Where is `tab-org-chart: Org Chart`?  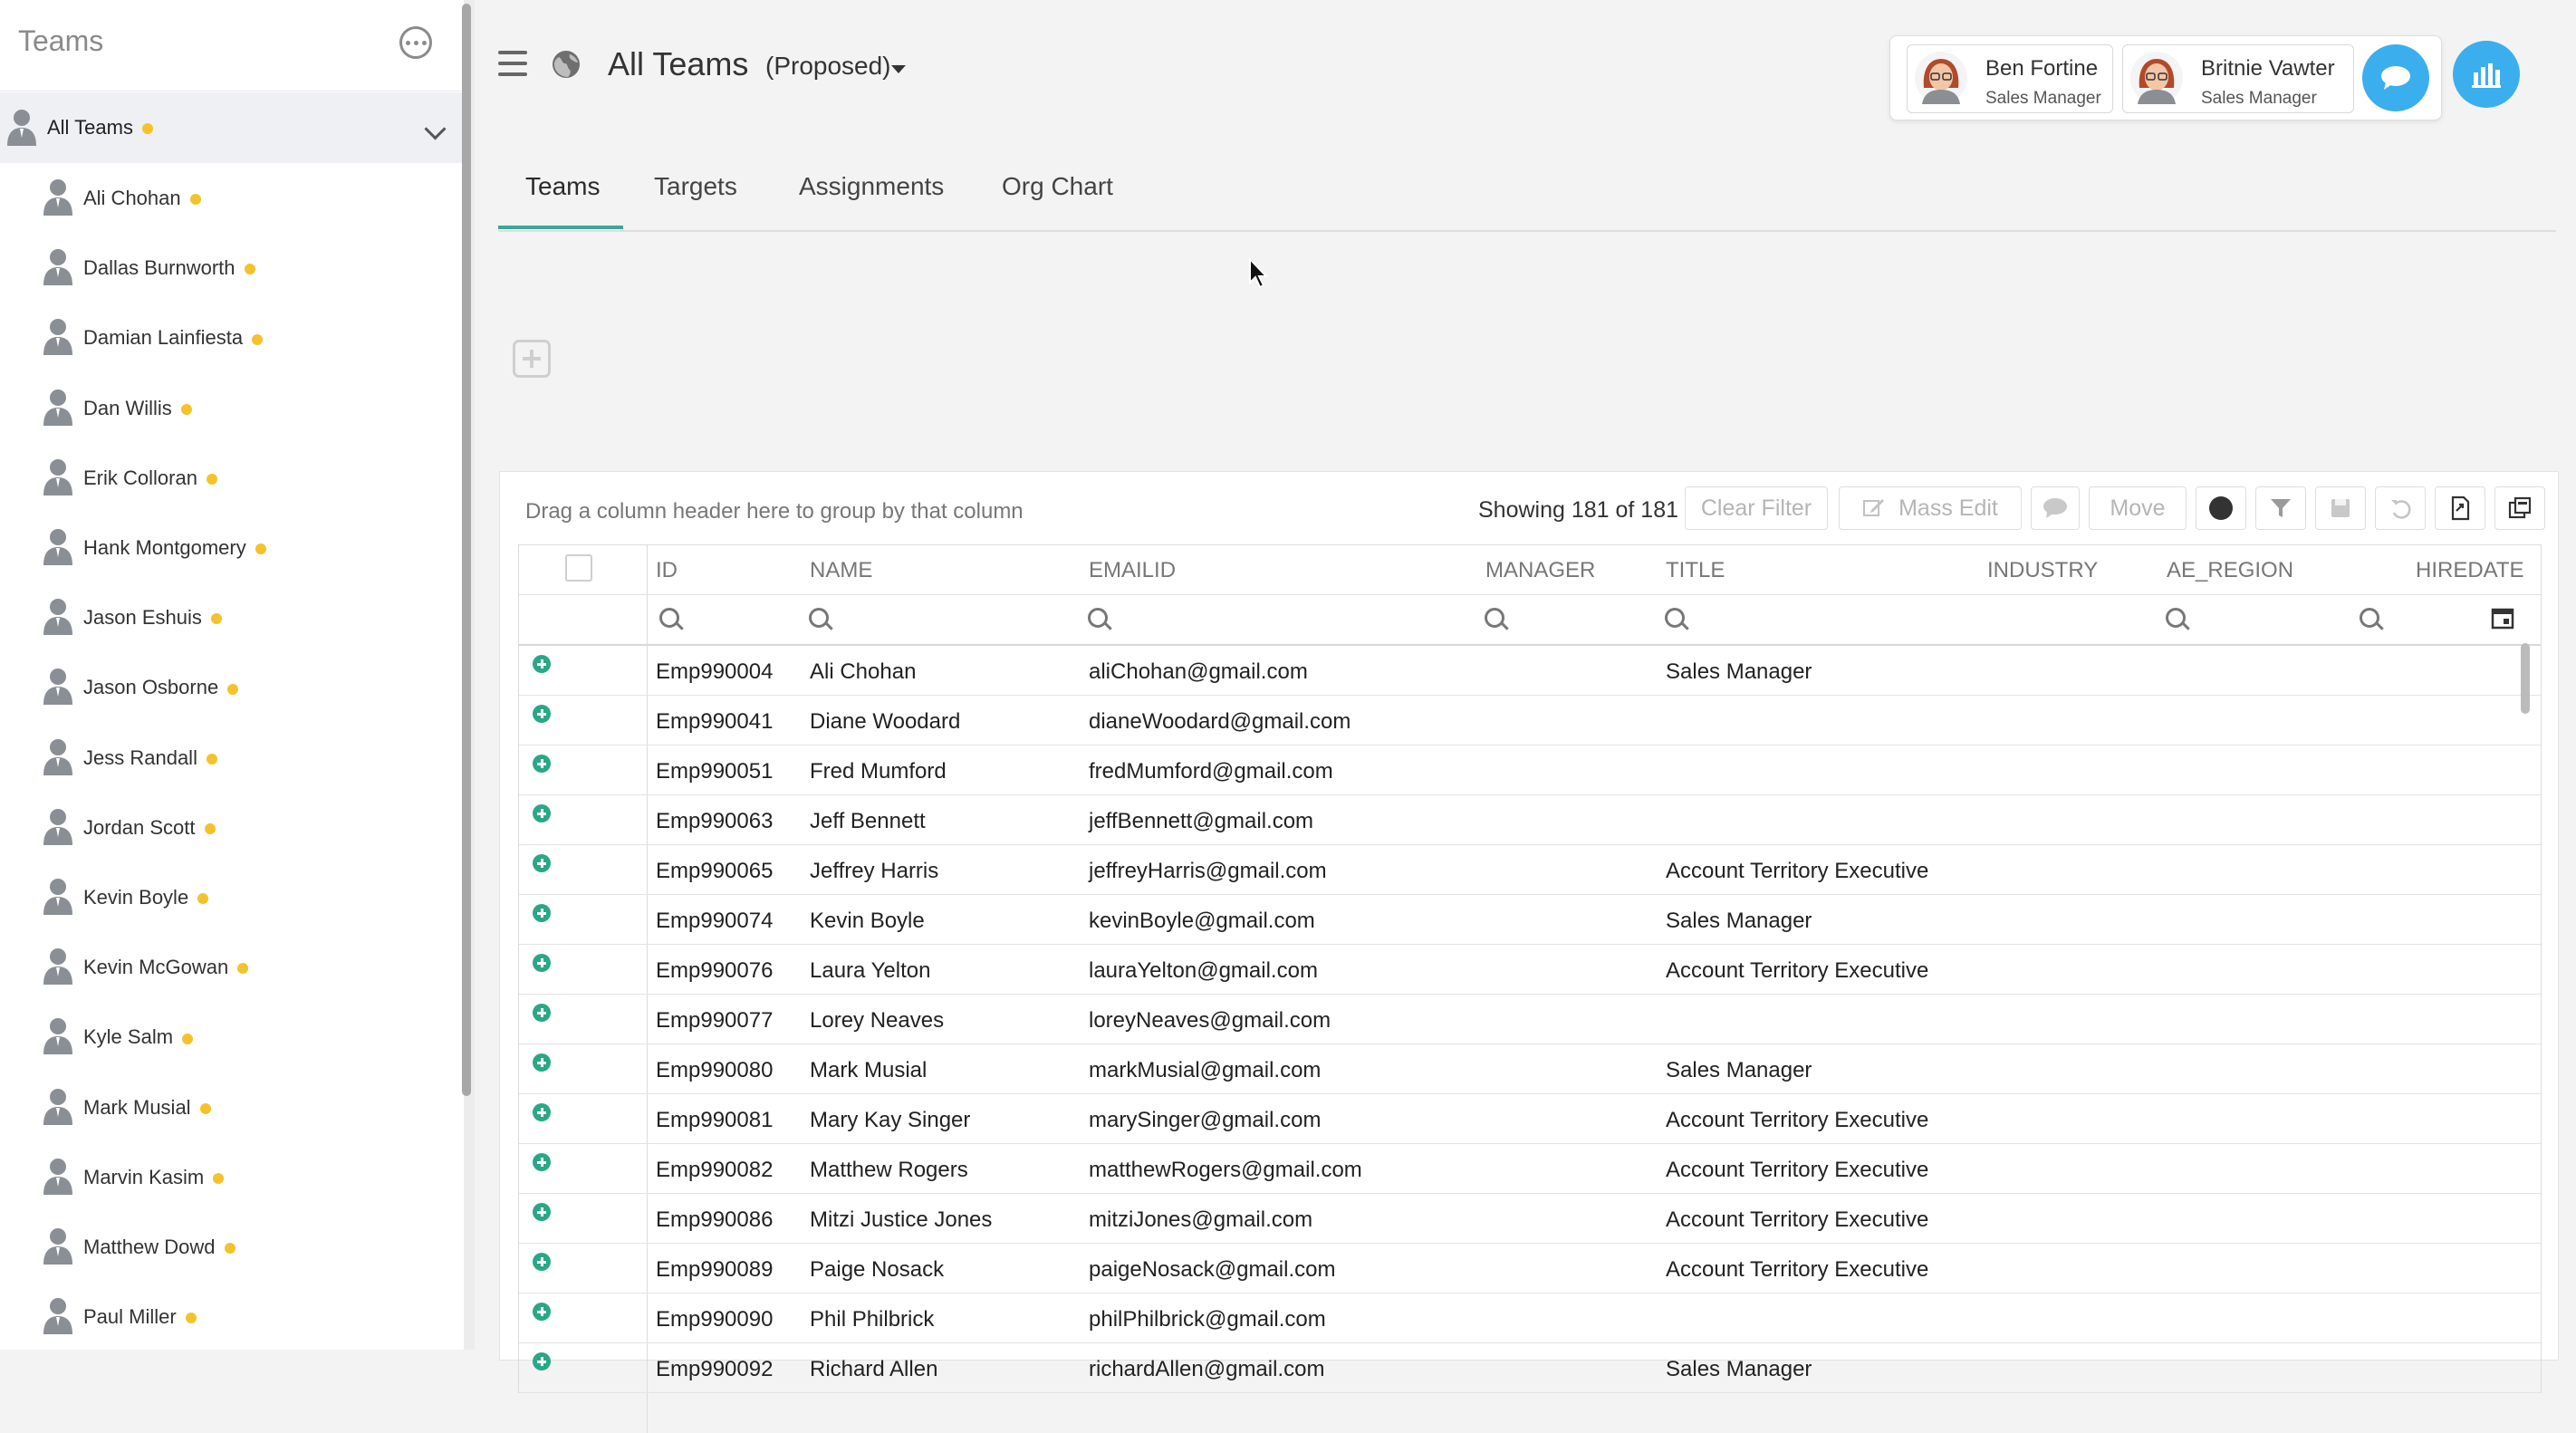 tab-org-chart: Org Chart is located at coordinates (1057, 187).